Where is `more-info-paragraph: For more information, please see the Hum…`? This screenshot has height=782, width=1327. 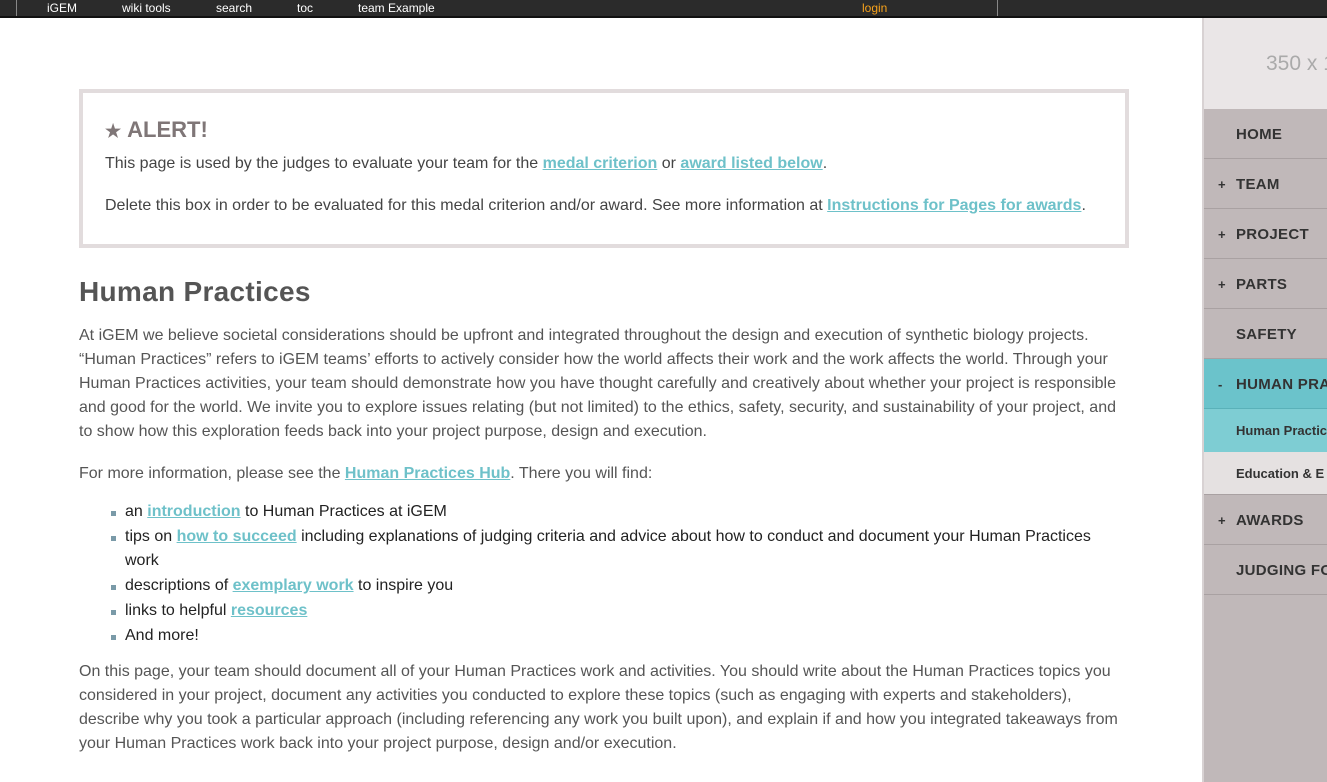
more-info-paragraph: For more information, please see the Hum… is located at coordinates (604, 474).